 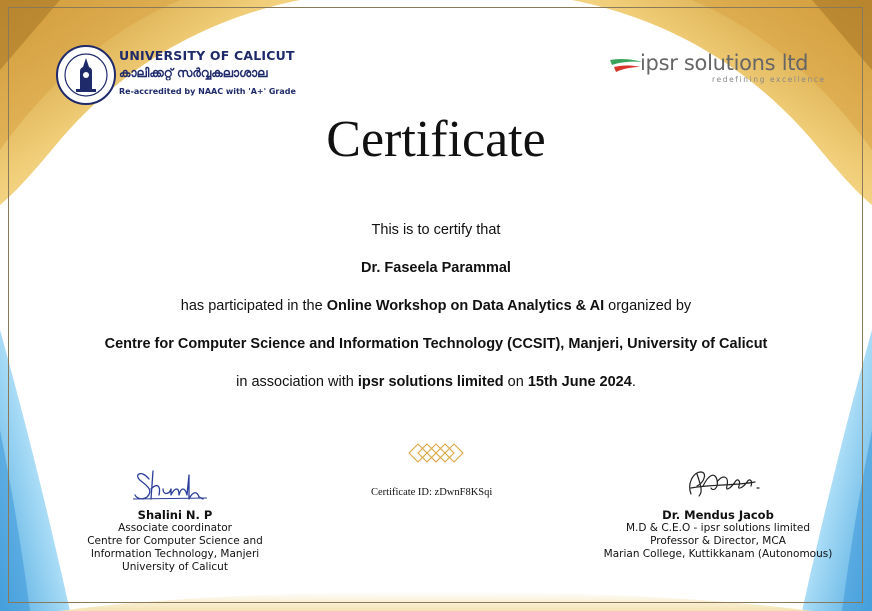 I want to click on ipsr-tagline: redefining excellence, so click(x=769, y=79).